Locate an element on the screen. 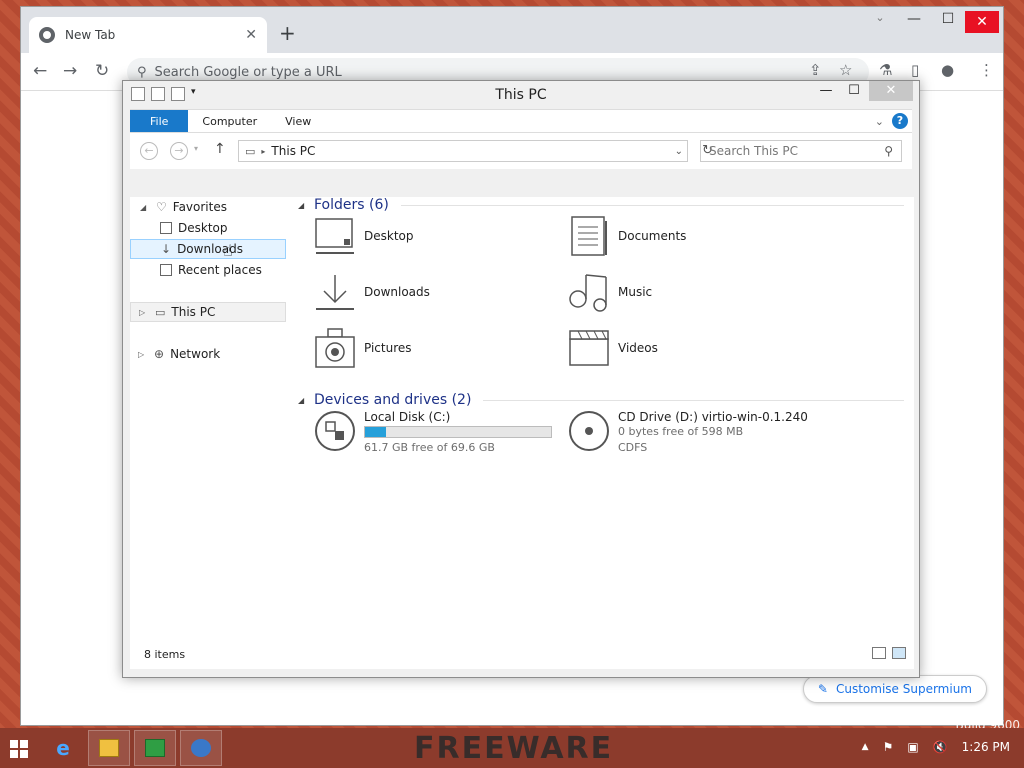  explorer-titlebar: ▾ This PC — ☐ ✕ is located at coordinates (521, 95).